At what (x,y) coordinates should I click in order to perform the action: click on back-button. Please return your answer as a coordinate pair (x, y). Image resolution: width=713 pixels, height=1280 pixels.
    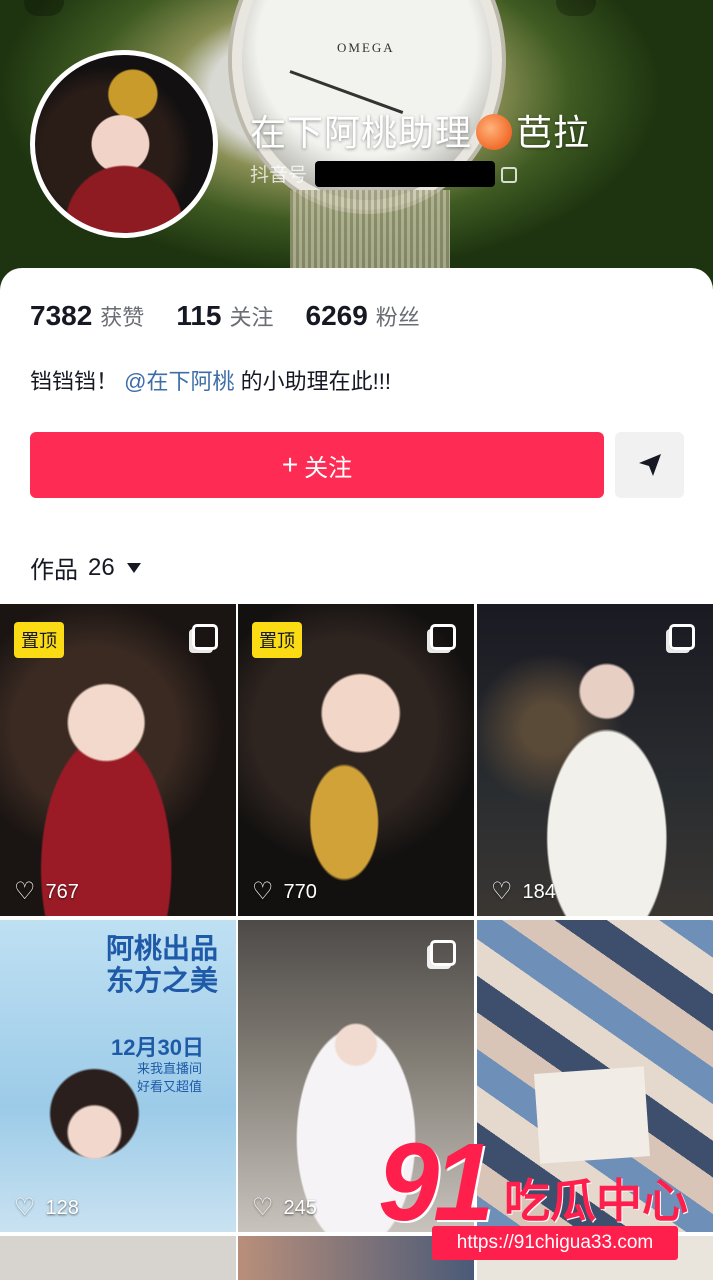
    Looking at the image, I should click on (44, 8).